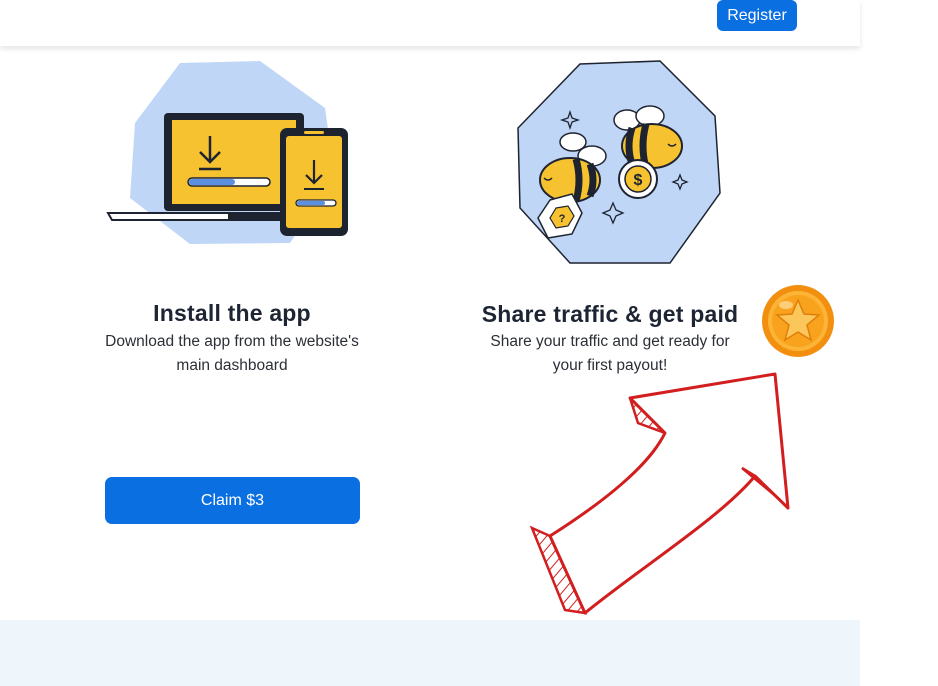 Image resolution: width=938 pixels, height=686 pixels. What do you see at coordinates (798, 321) in the screenshot?
I see `gold-star-coin-icon` at bounding box center [798, 321].